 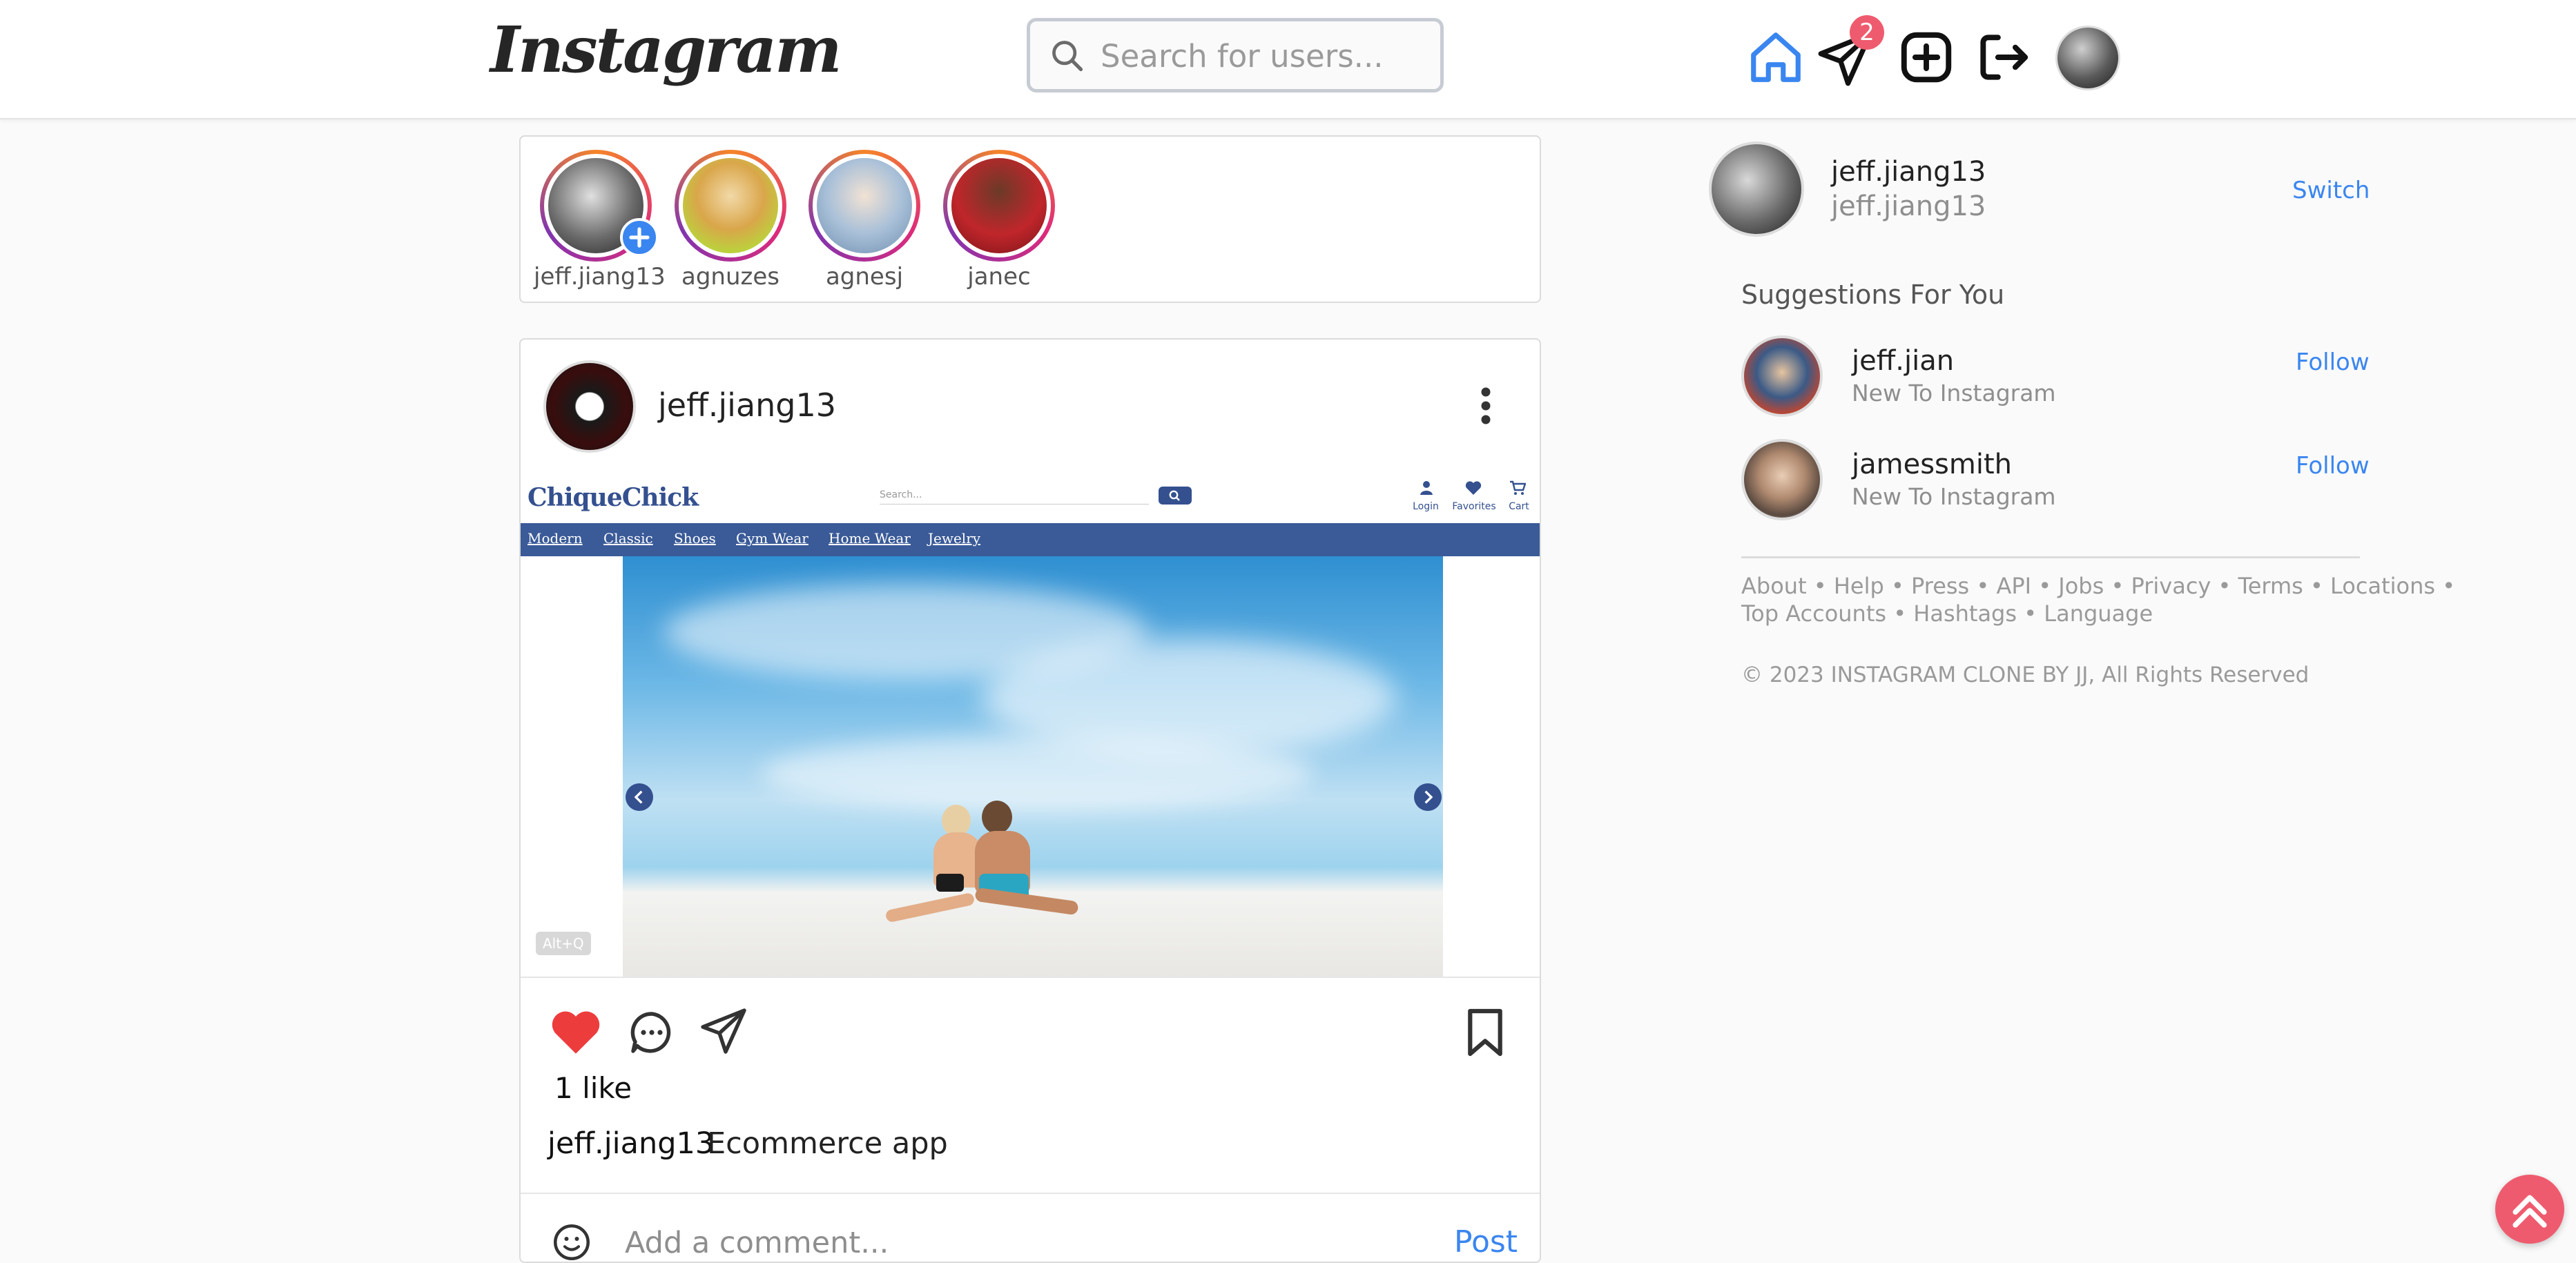 I want to click on suggestion-username: jamessmith, so click(x=1932, y=464).